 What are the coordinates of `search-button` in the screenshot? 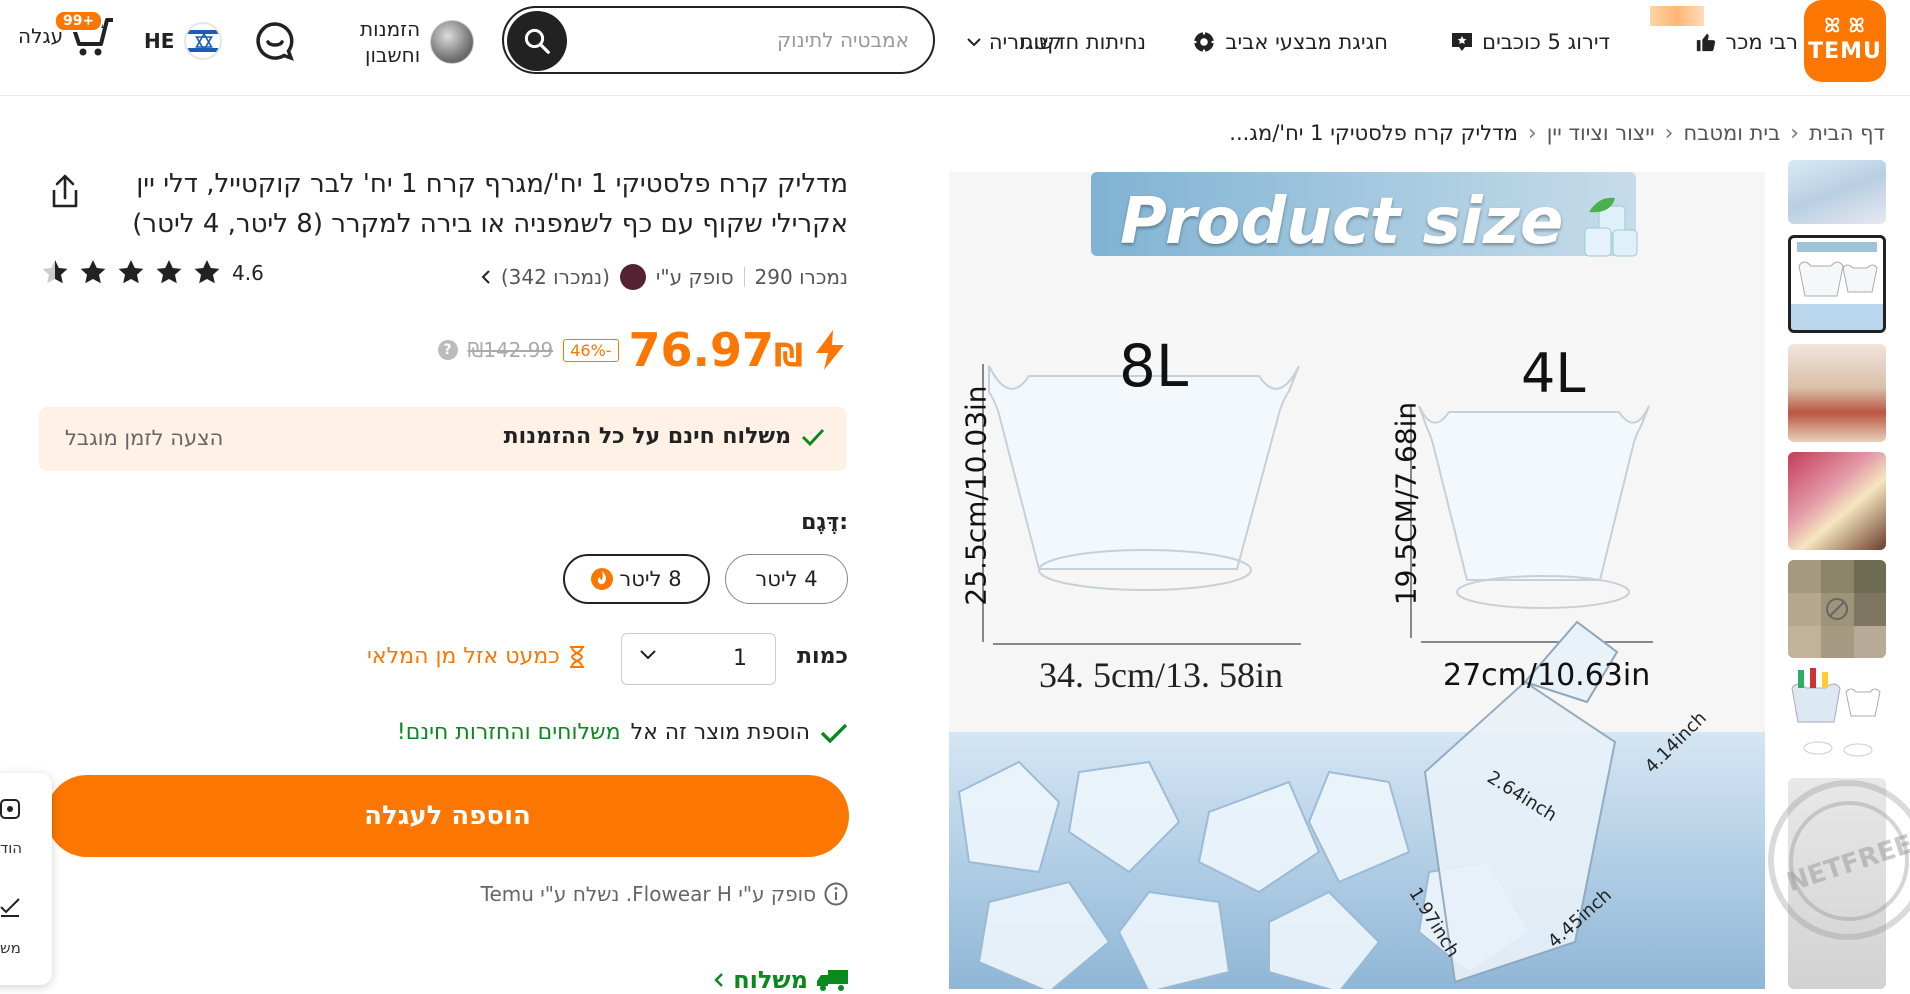 It's located at (537, 41).